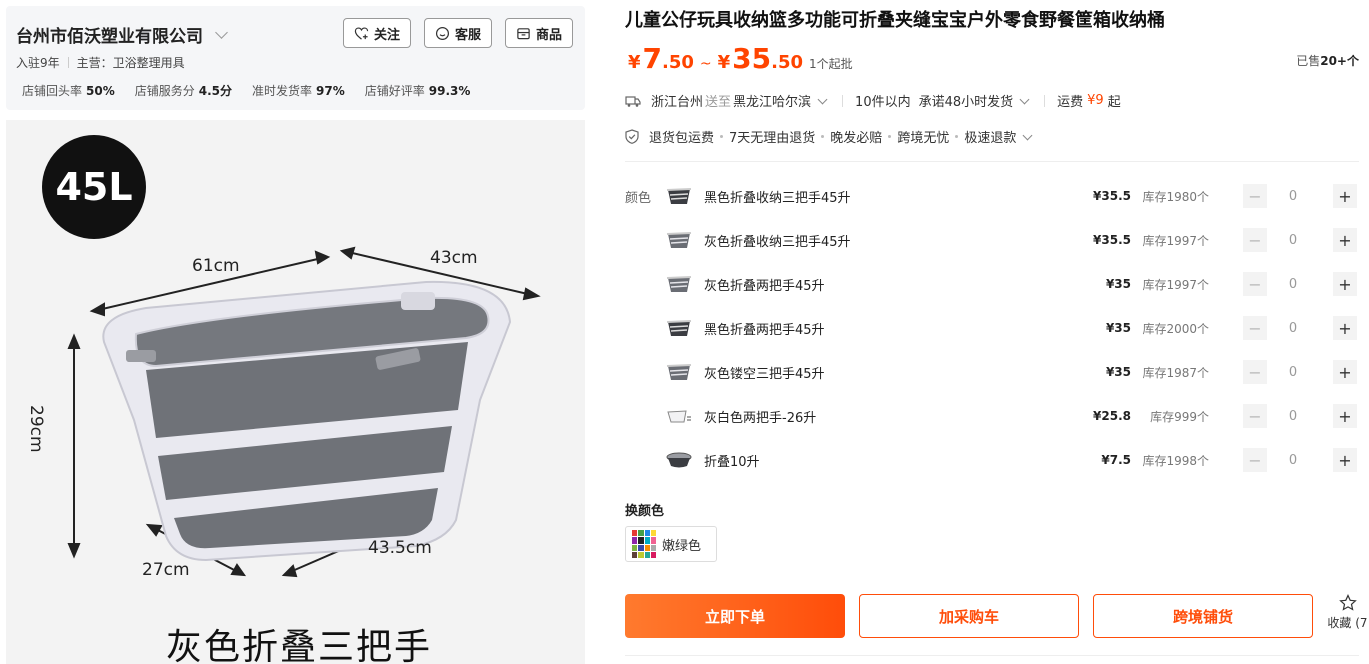  Describe the element at coordinates (1011, 372) in the screenshot. I see `sku-row: 灰色镂空三把手45升 ¥35 库存1987个 − 0 +` at that location.